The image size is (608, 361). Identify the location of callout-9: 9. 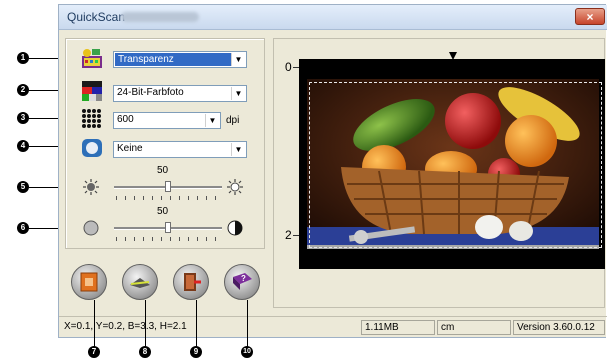
(196, 352).